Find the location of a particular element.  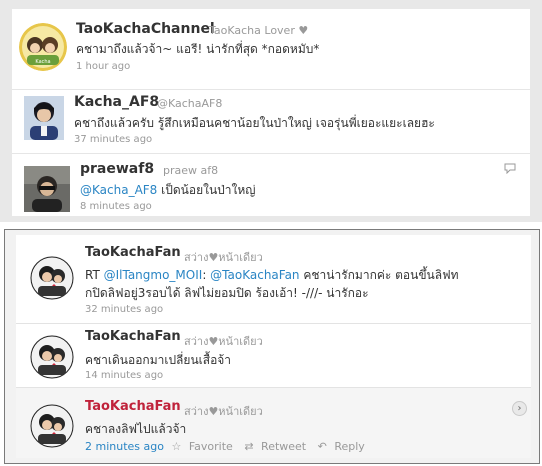

star-icon: ☆ is located at coordinates (176, 446).